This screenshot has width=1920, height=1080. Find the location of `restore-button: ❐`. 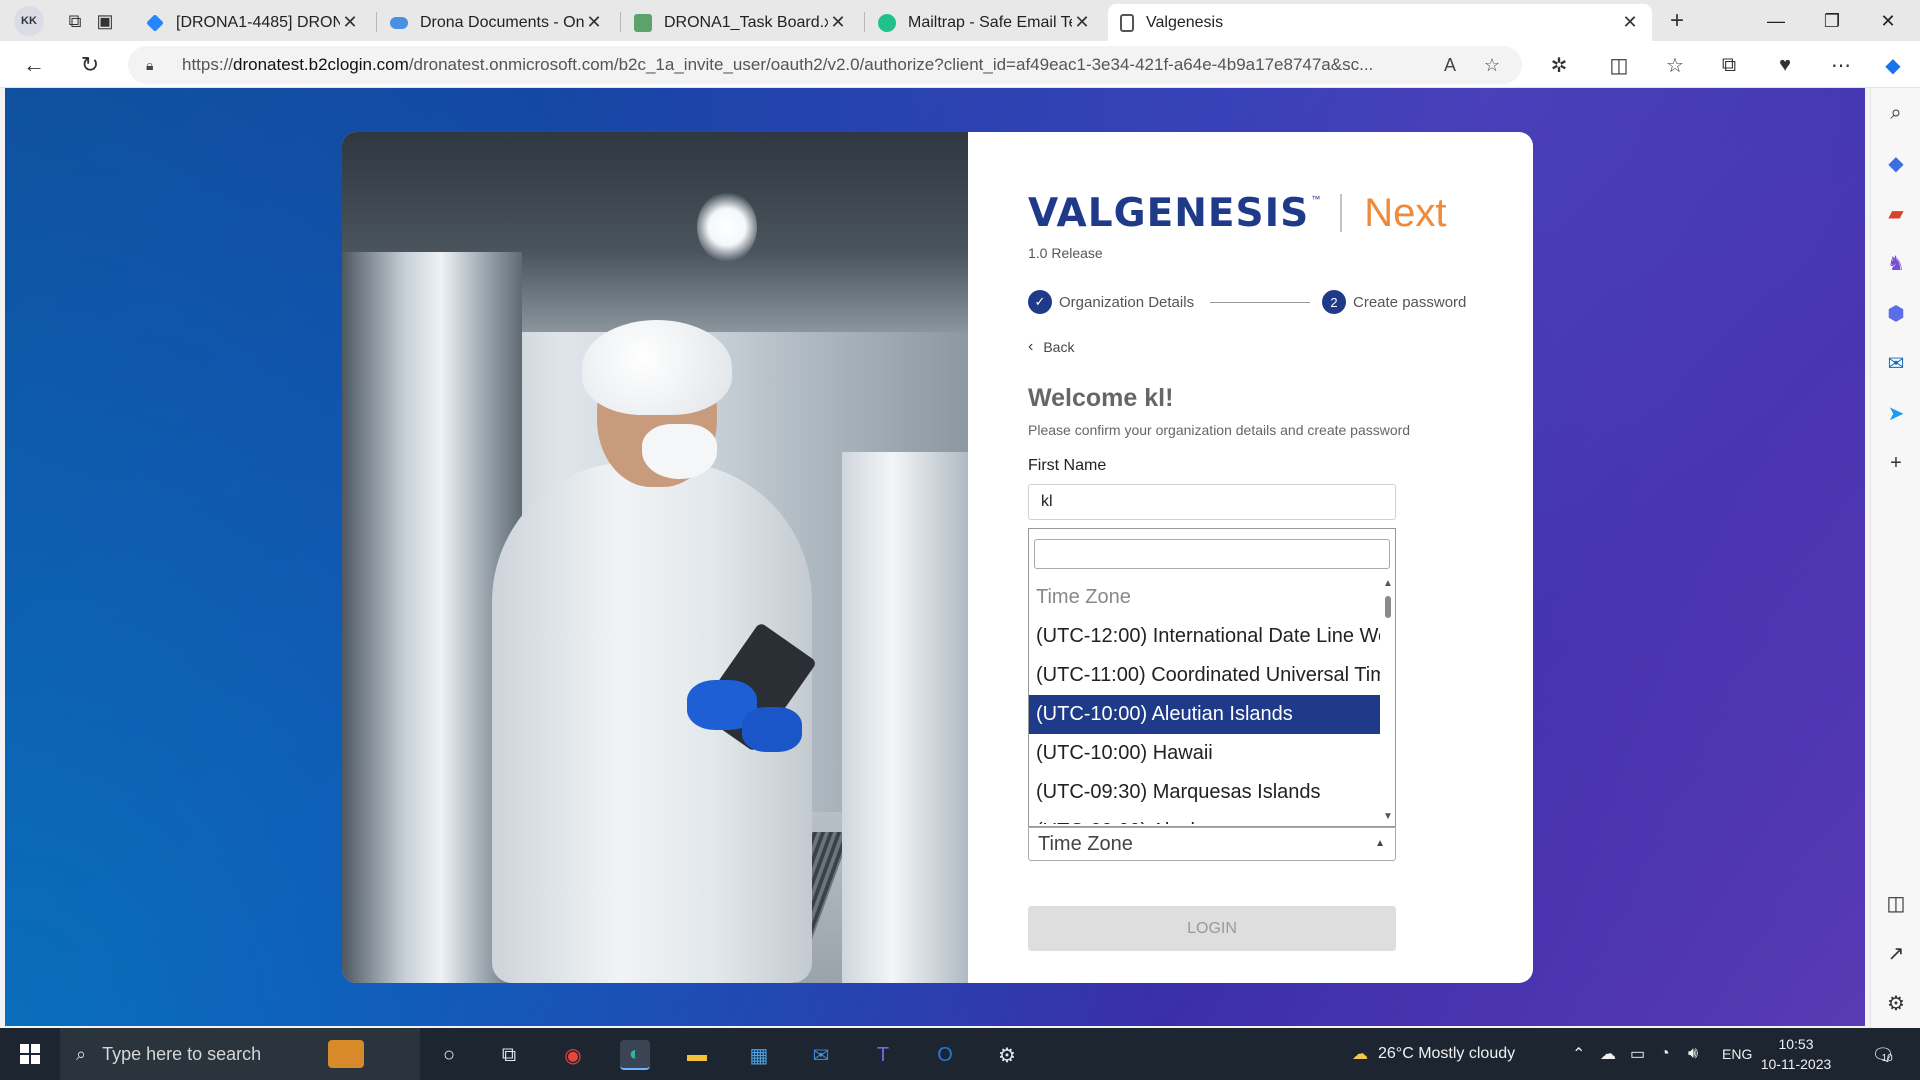

restore-button: ❐ is located at coordinates (1832, 21).